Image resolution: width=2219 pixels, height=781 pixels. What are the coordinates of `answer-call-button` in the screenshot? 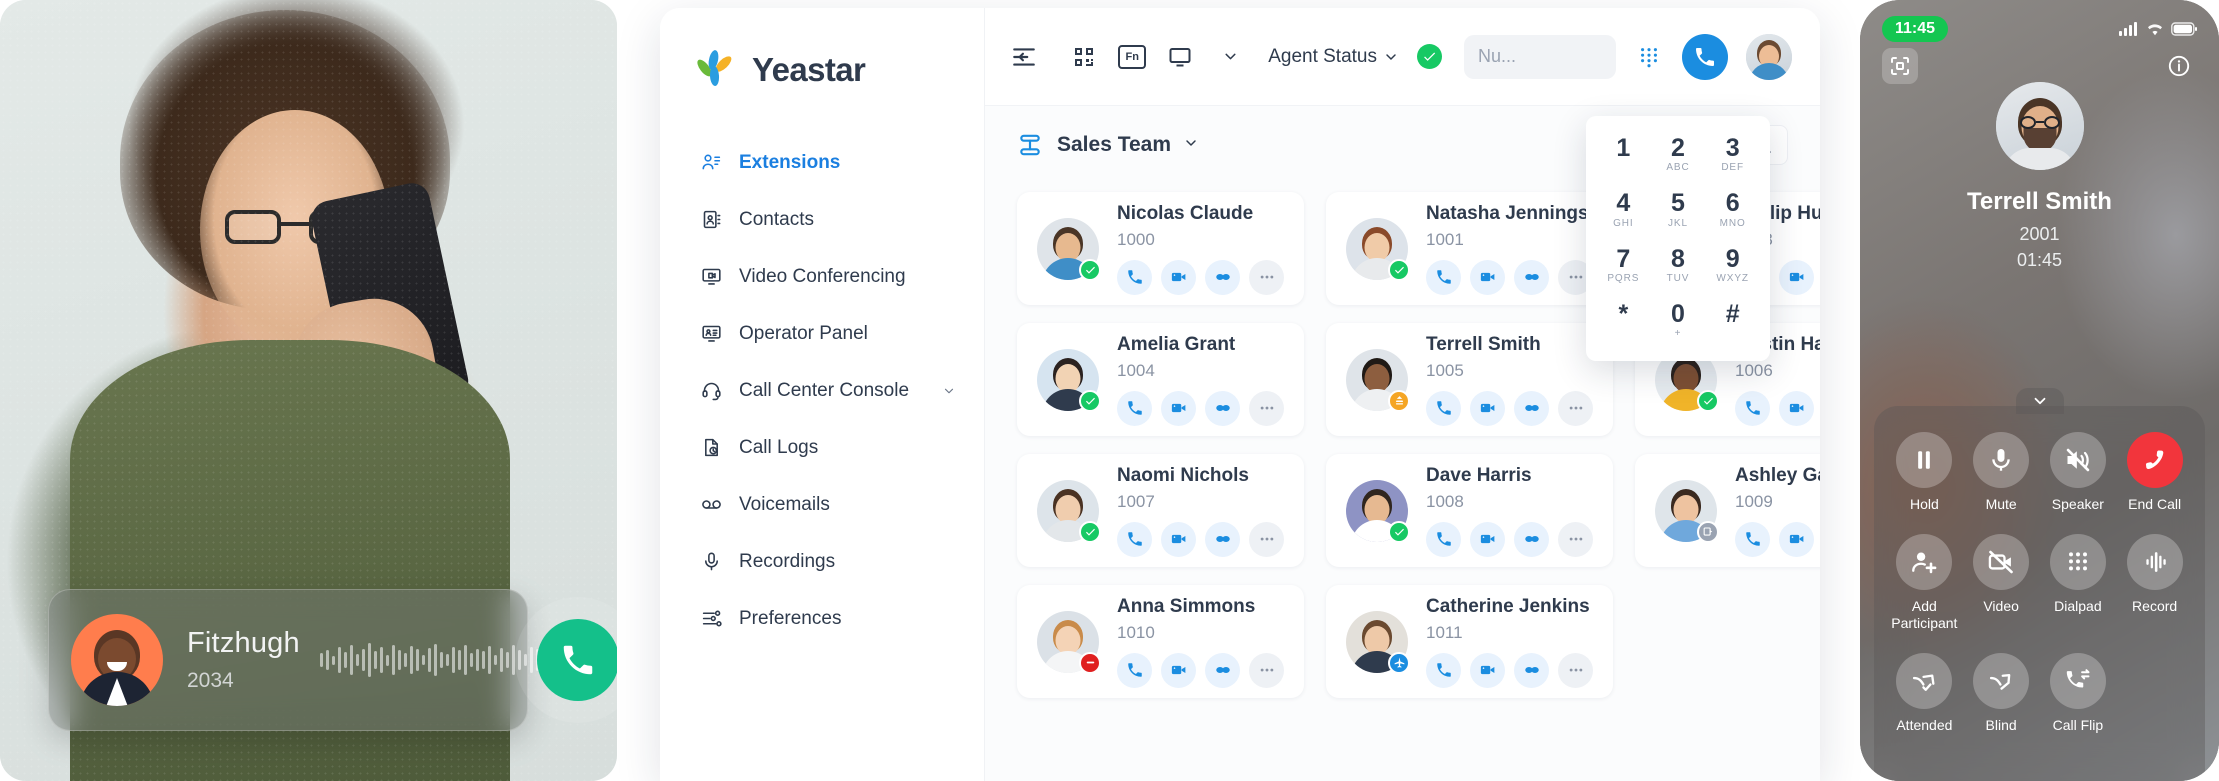 It's located at (576, 660).